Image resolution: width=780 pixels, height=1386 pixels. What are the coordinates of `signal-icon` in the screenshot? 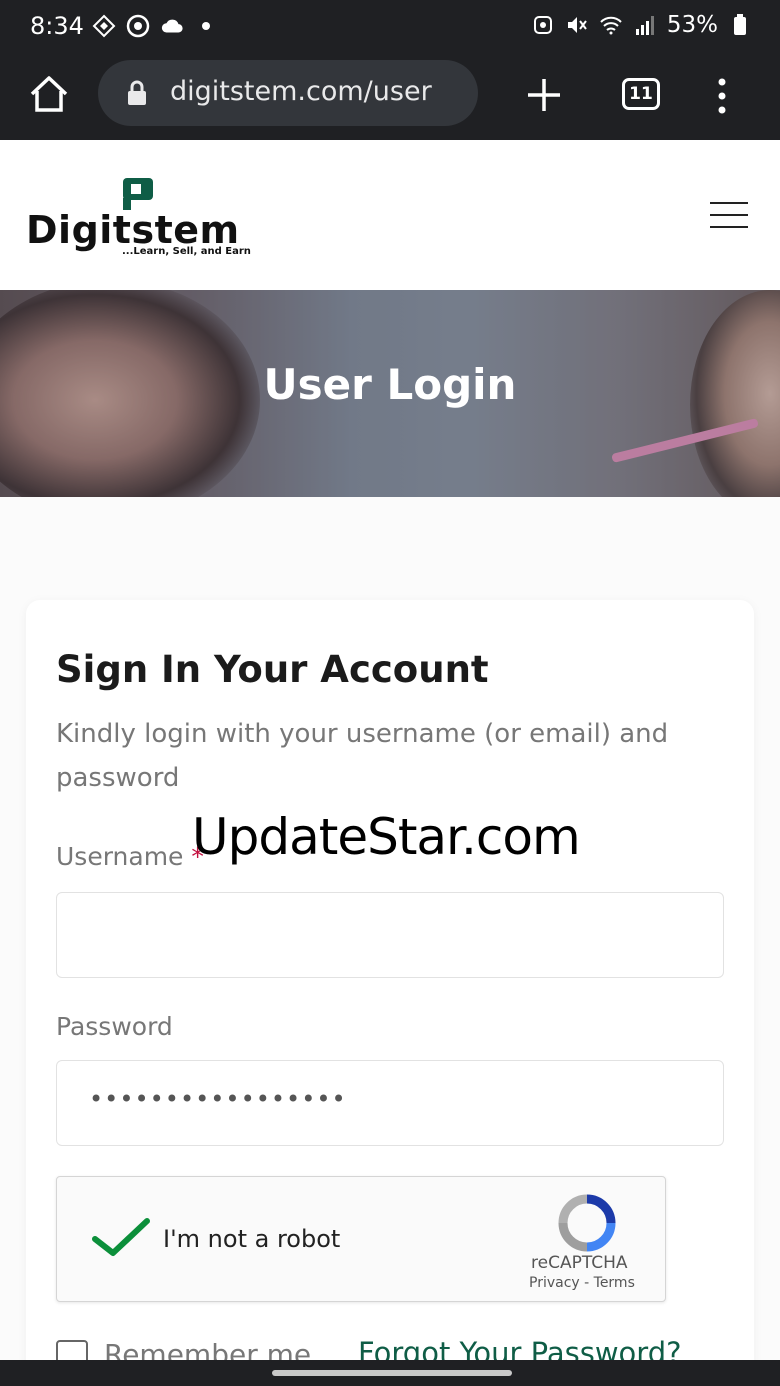 It's located at (644, 25).